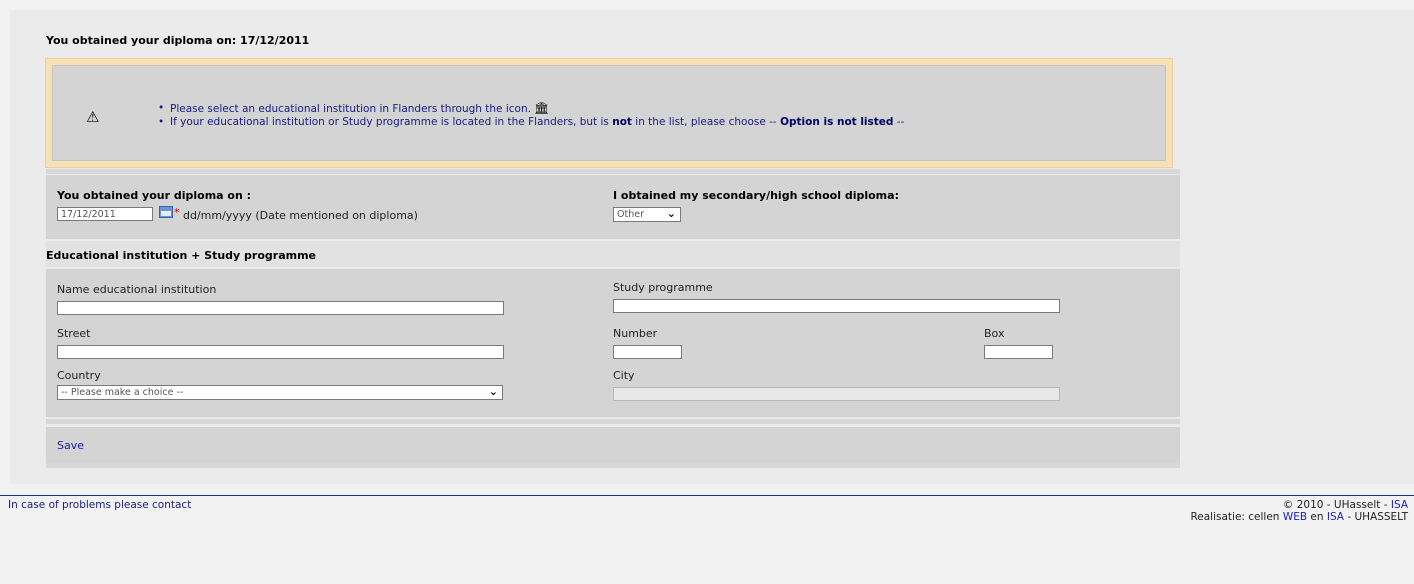  I want to click on footer-copyright: © 2010 - UHasselt -, so click(1336, 505).